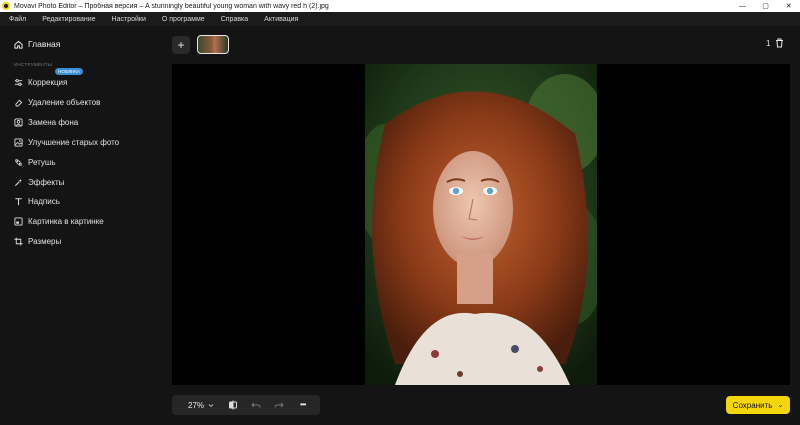 The height and width of the screenshot is (425, 800). I want to click on sidebar-item-object-removal: Удаление объектов, so click(57, 102).